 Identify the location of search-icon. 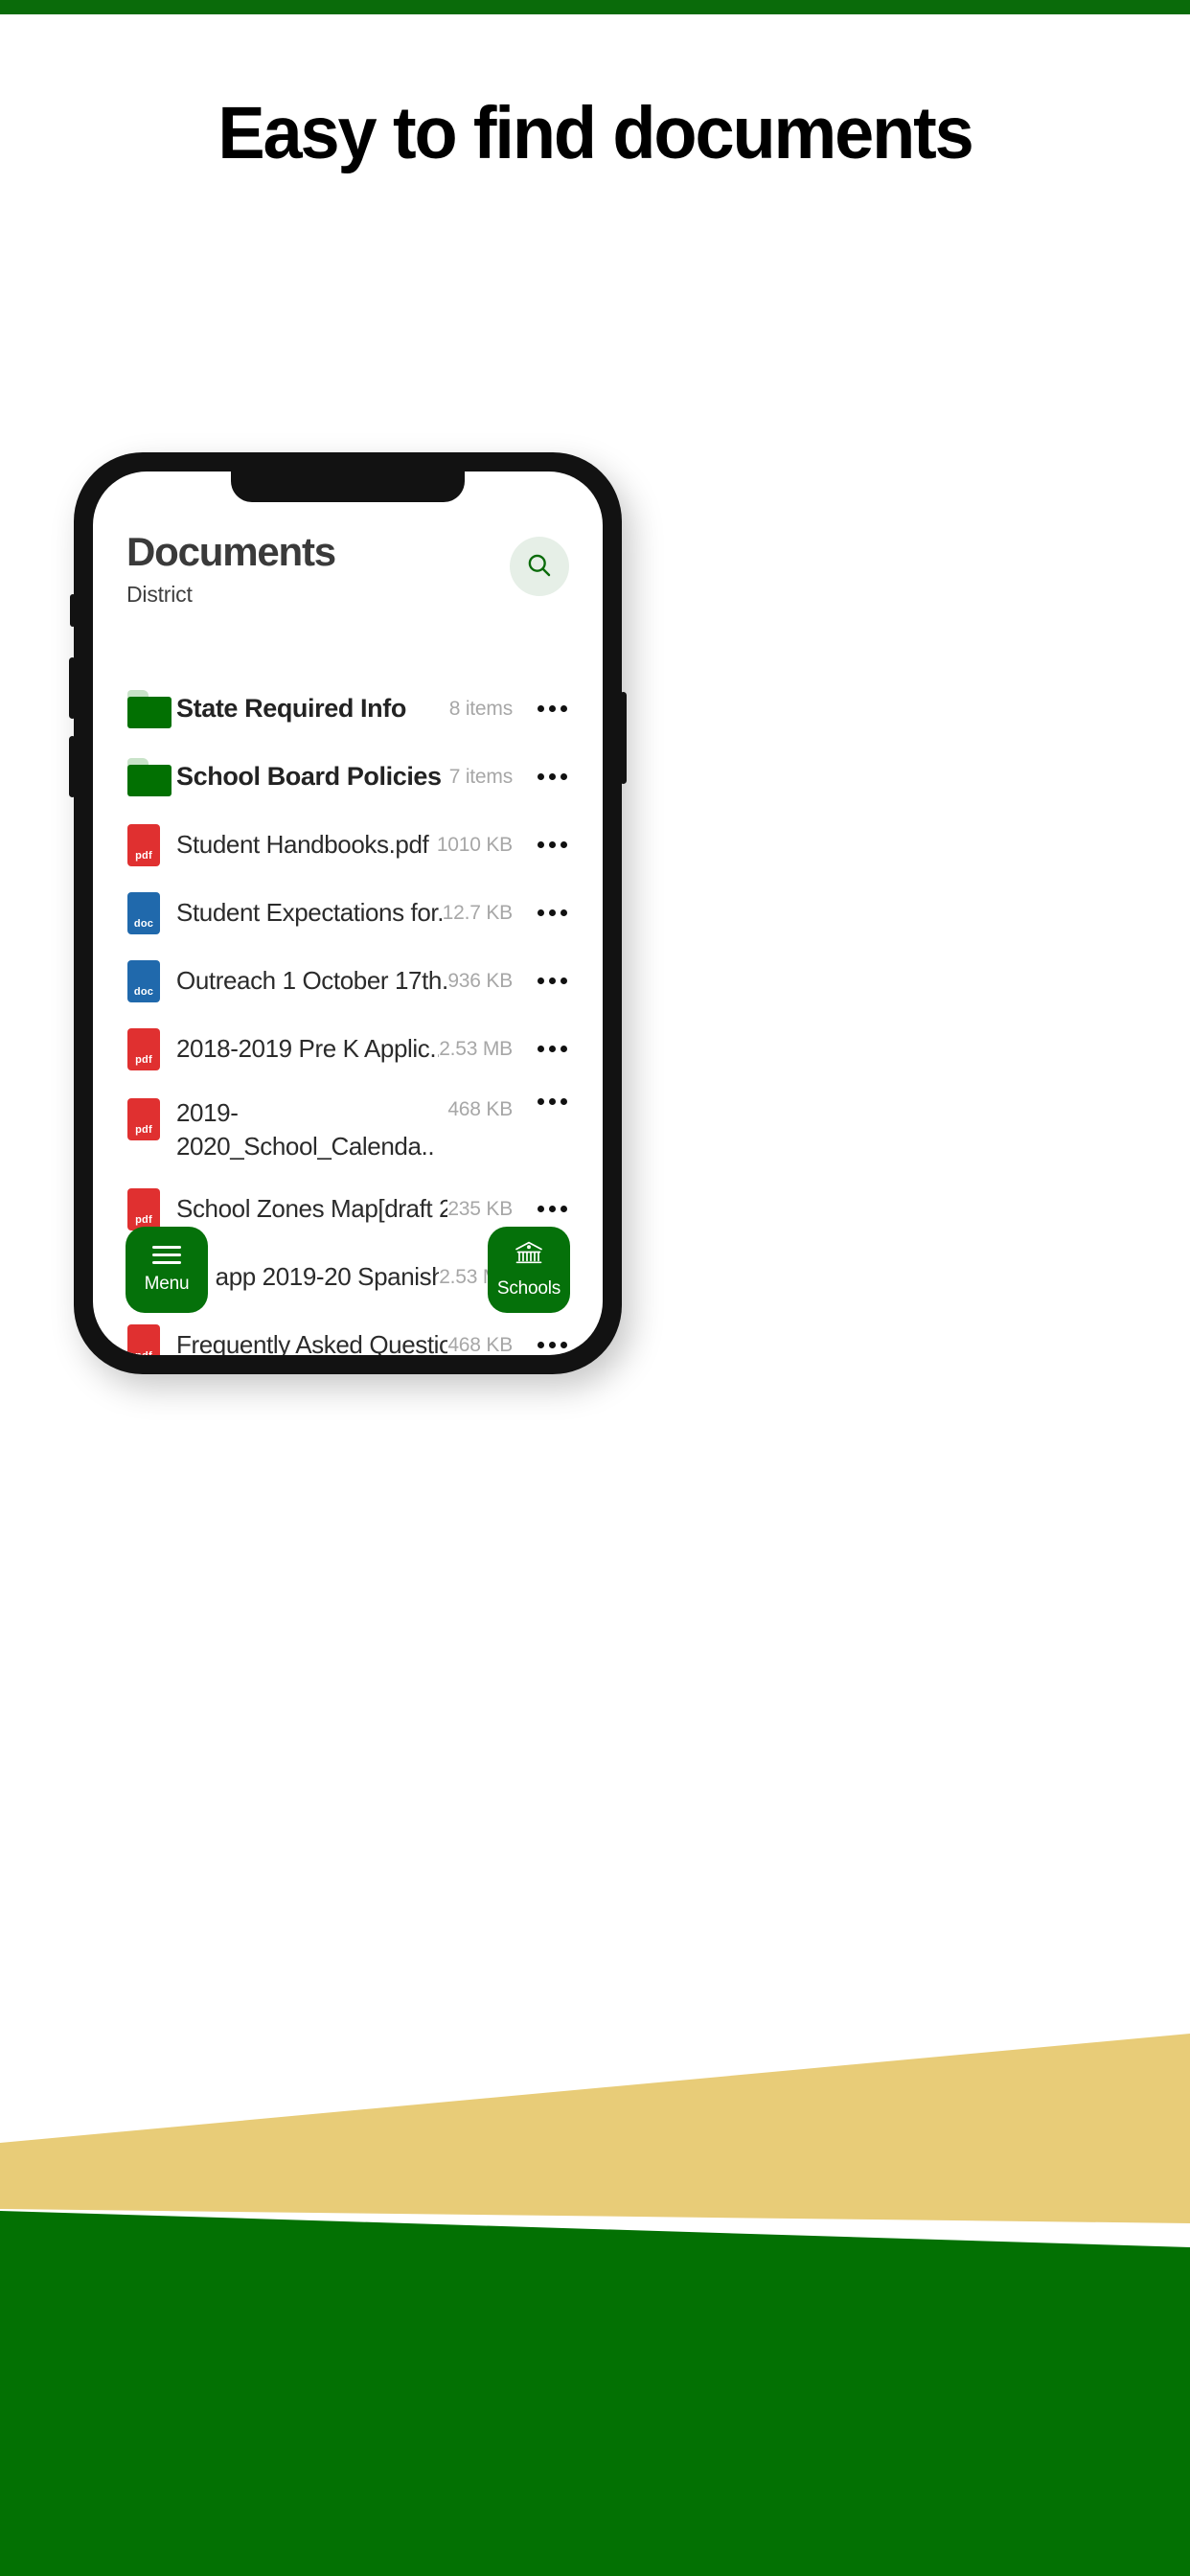
(540, 567).